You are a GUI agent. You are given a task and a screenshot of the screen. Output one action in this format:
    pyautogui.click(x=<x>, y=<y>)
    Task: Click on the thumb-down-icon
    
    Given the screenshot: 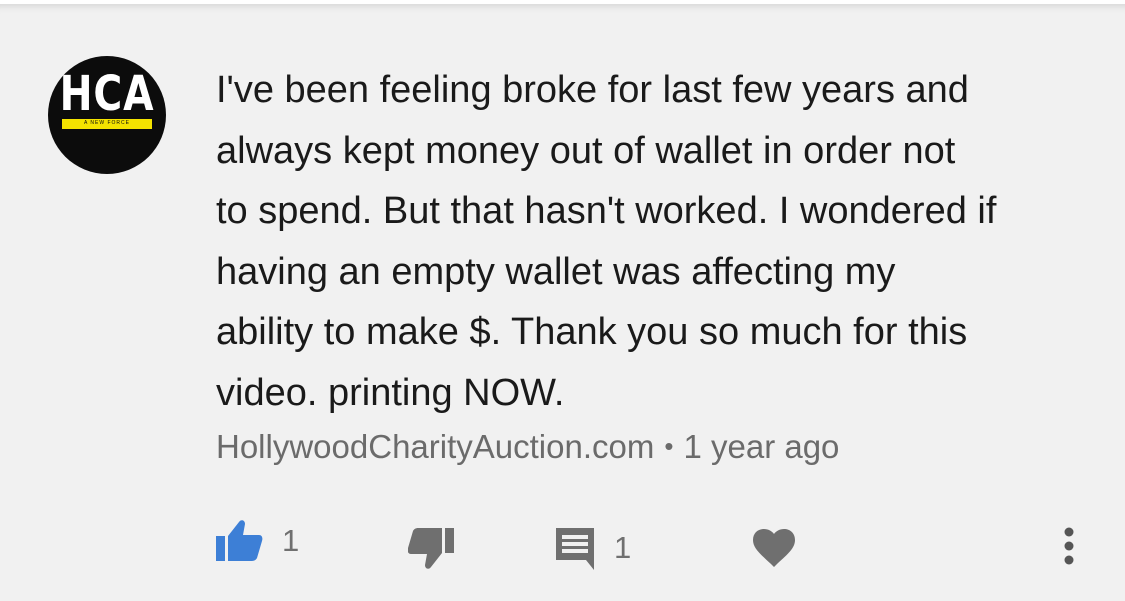 What is the action you would take?
    pyautogui.click(x=431, y=548)
    